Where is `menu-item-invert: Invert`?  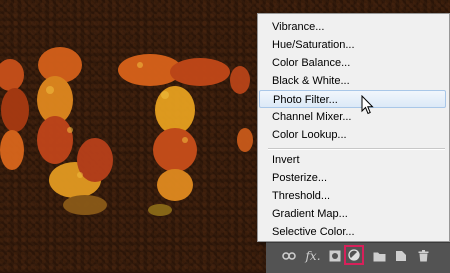 menu-item-invert: Invert is located at coordinates (286, 160).